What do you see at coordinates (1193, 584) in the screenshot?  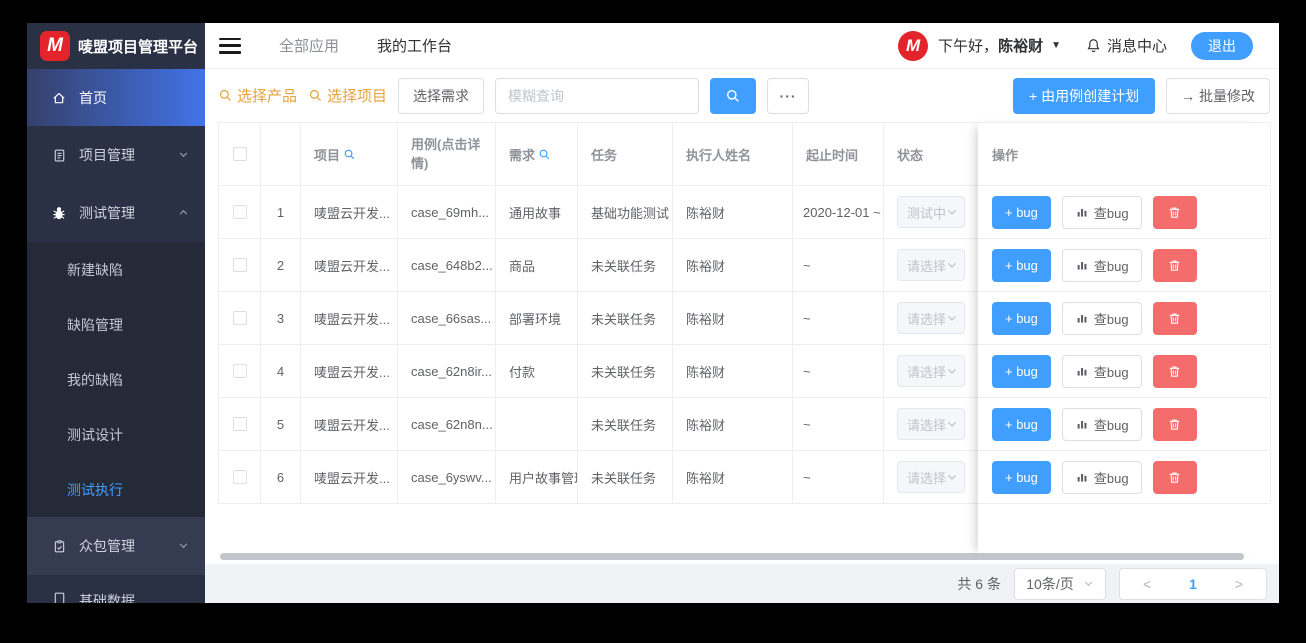 I see `current-page: 1` at bounding box center [1193, 584].